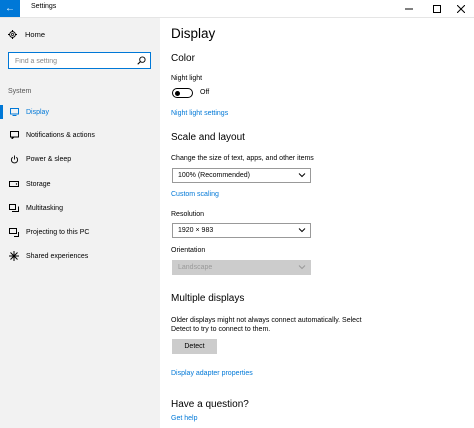  I want to click on sidebar-item-storage: Storage, so click(80, 184).